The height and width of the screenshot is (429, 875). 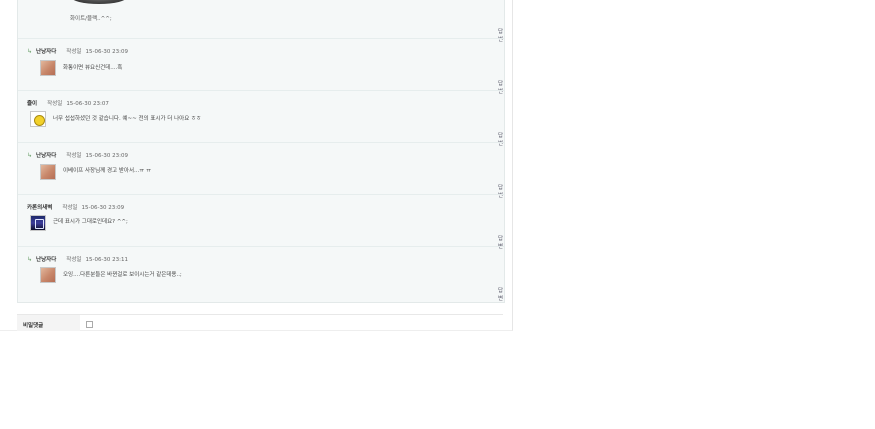 What do you see at coordinates (90, 222) in the screenshot?
I see `comment-text: 근데 표시가 그대로인데요? ^^;` at bounding box center [90, 222].